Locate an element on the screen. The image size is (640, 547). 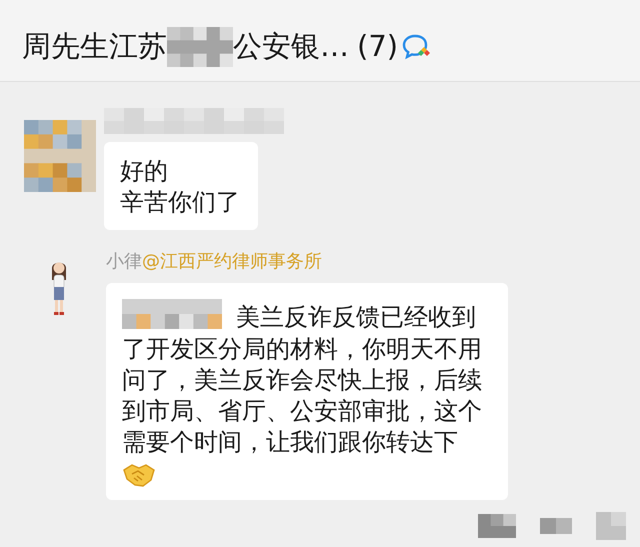
pixelated-avatar is located at coordinates (60, 156).